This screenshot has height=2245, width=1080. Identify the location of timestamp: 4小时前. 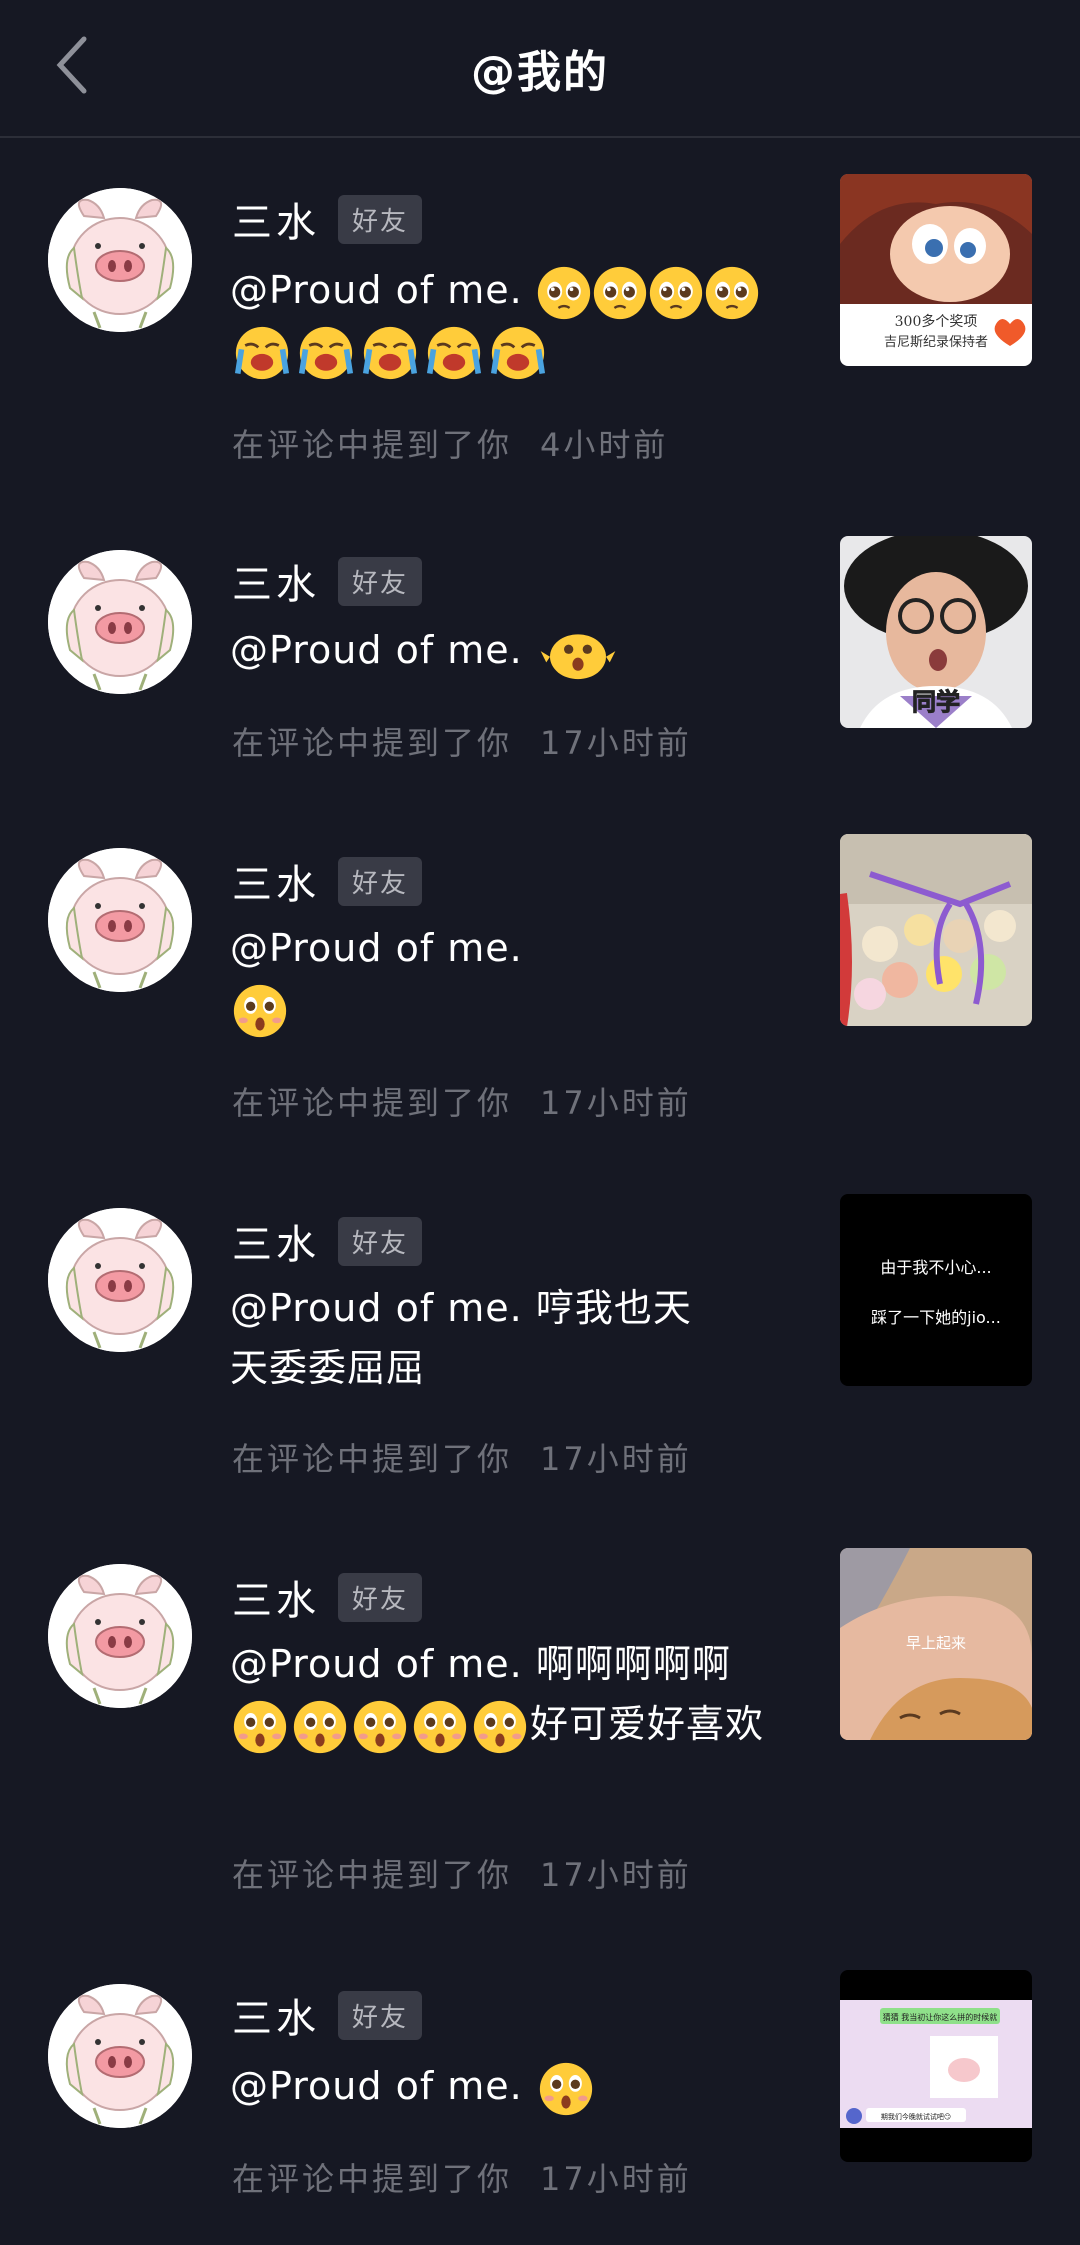
(604, 445).